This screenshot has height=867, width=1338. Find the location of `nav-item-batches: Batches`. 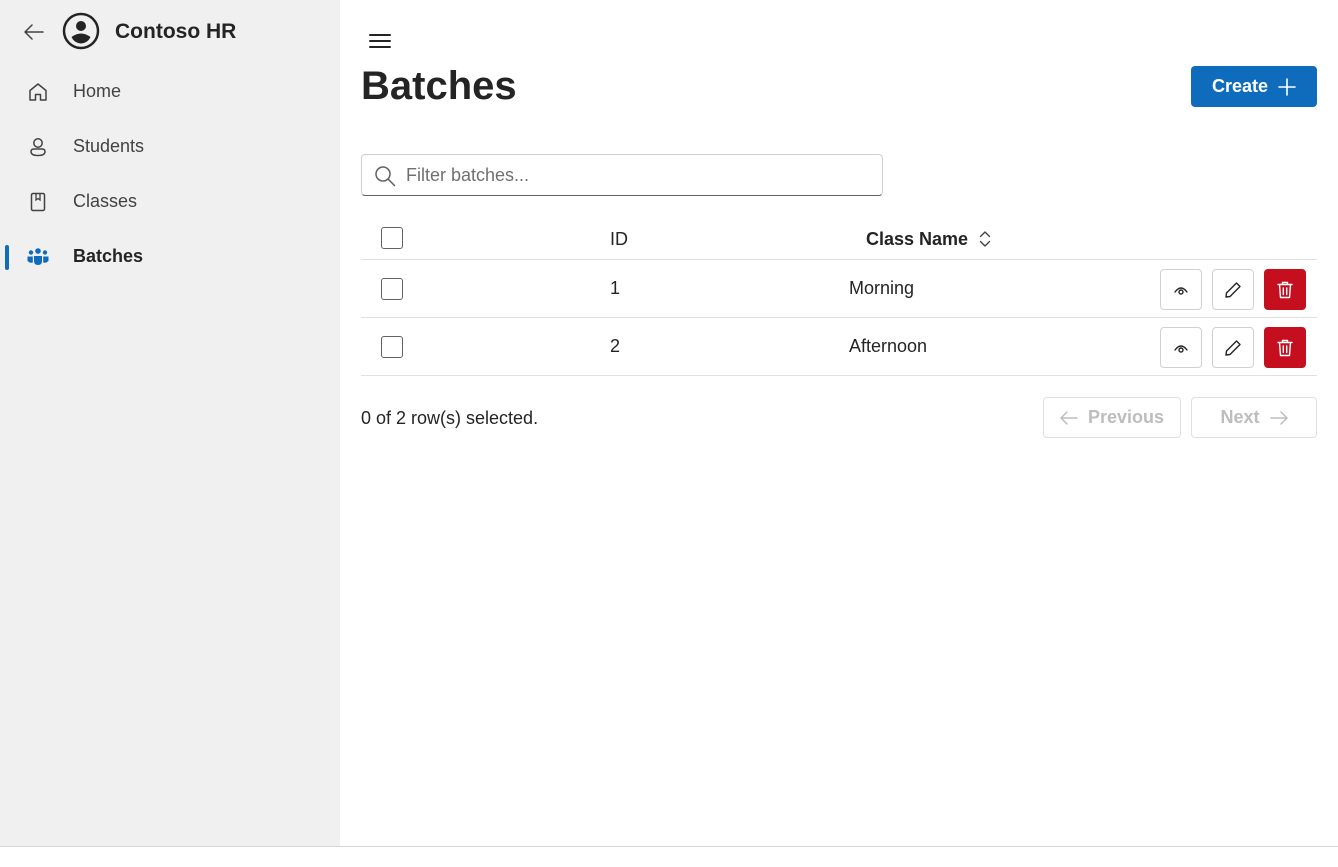

nav-item-batches: Batches is located at coordinates (170, 257).